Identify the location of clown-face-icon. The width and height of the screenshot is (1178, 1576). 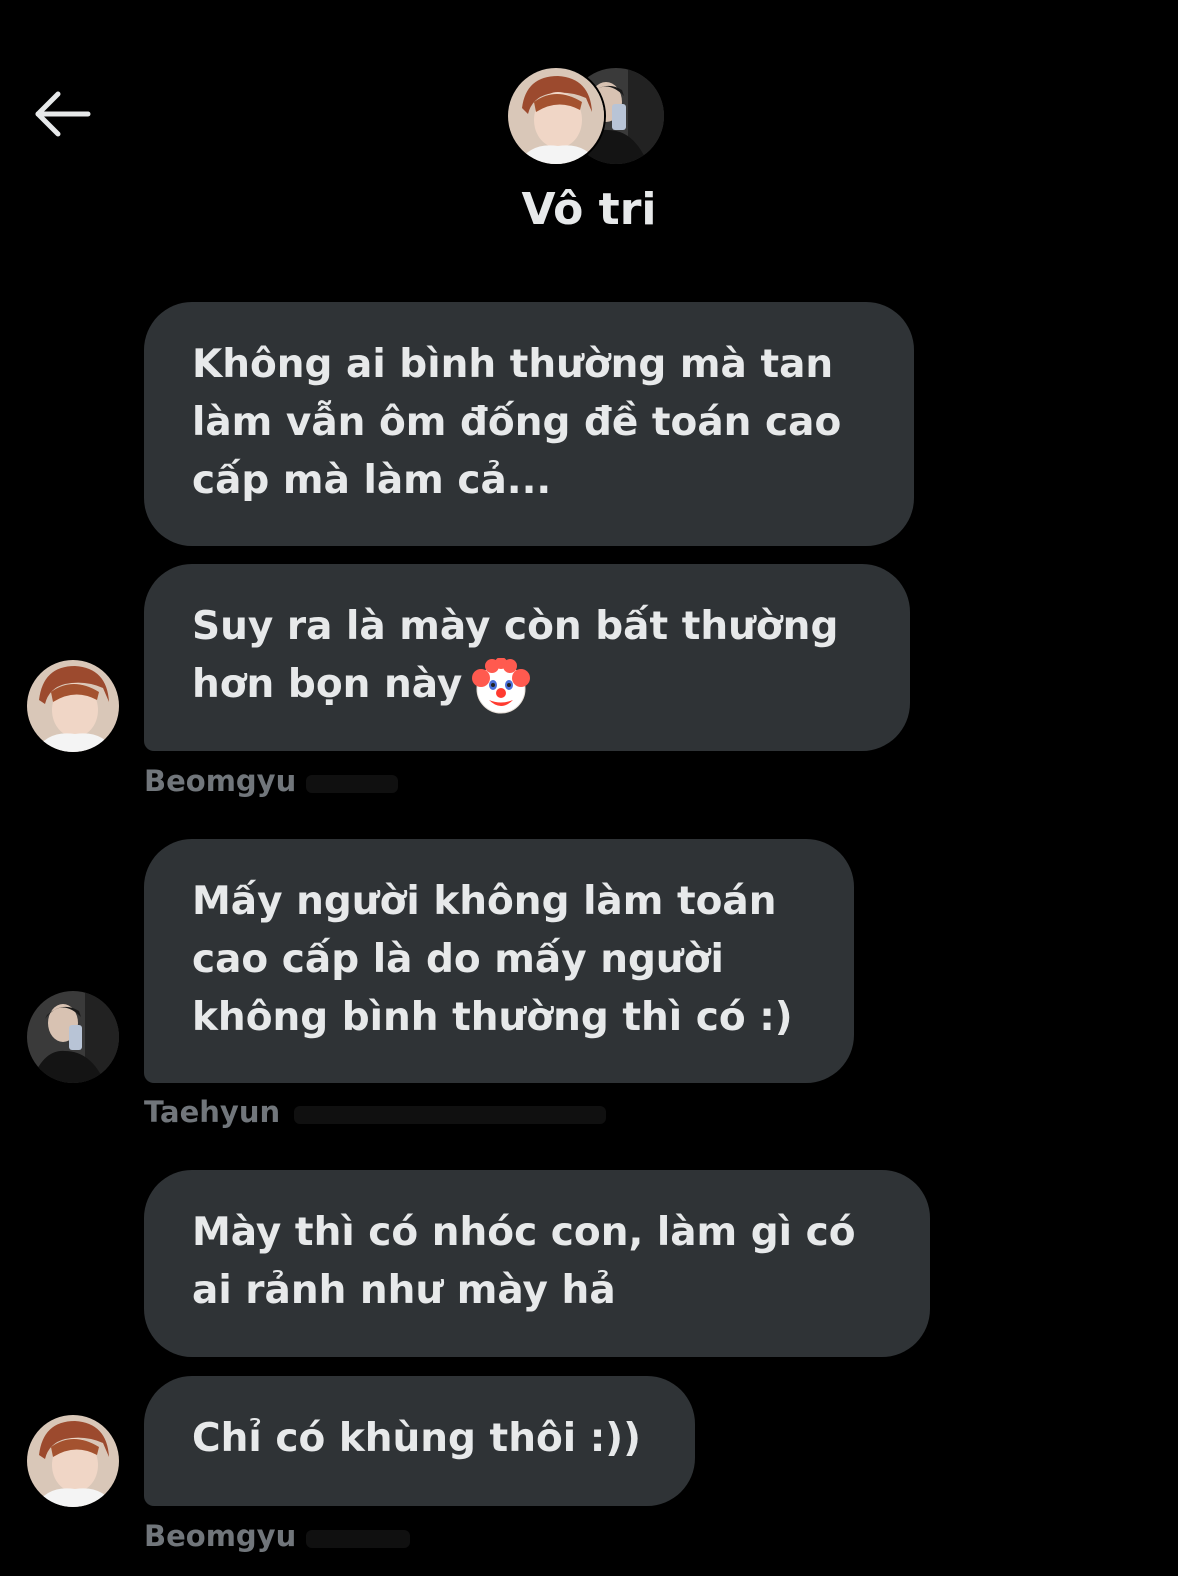
(501, 686).